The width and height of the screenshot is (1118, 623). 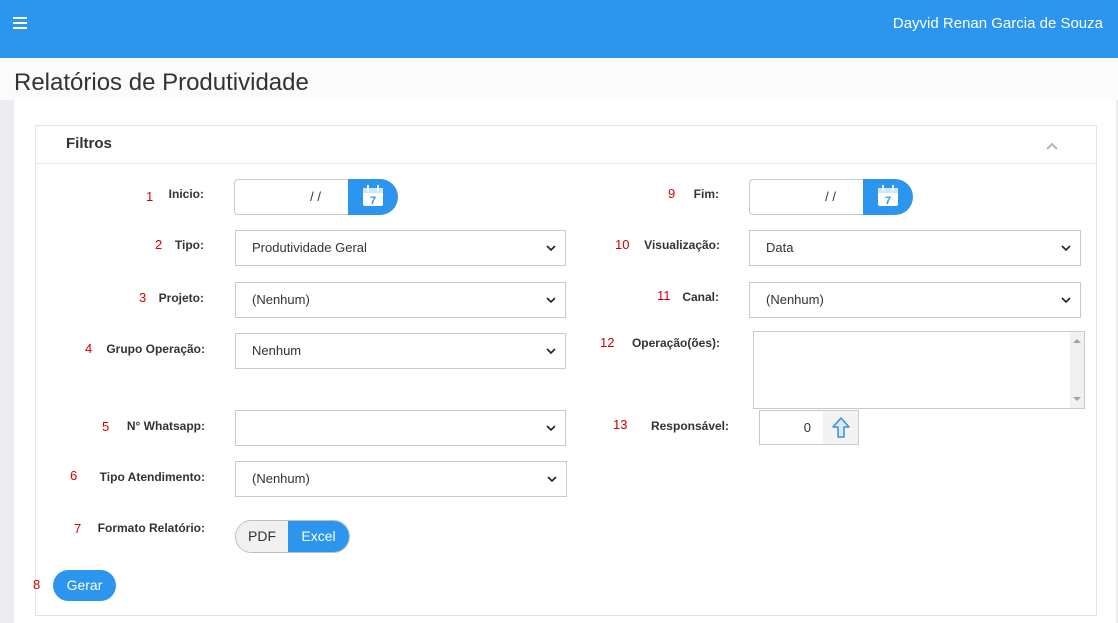 I want to click on fim-calendar-button: 7, so click(x=888, y=197).